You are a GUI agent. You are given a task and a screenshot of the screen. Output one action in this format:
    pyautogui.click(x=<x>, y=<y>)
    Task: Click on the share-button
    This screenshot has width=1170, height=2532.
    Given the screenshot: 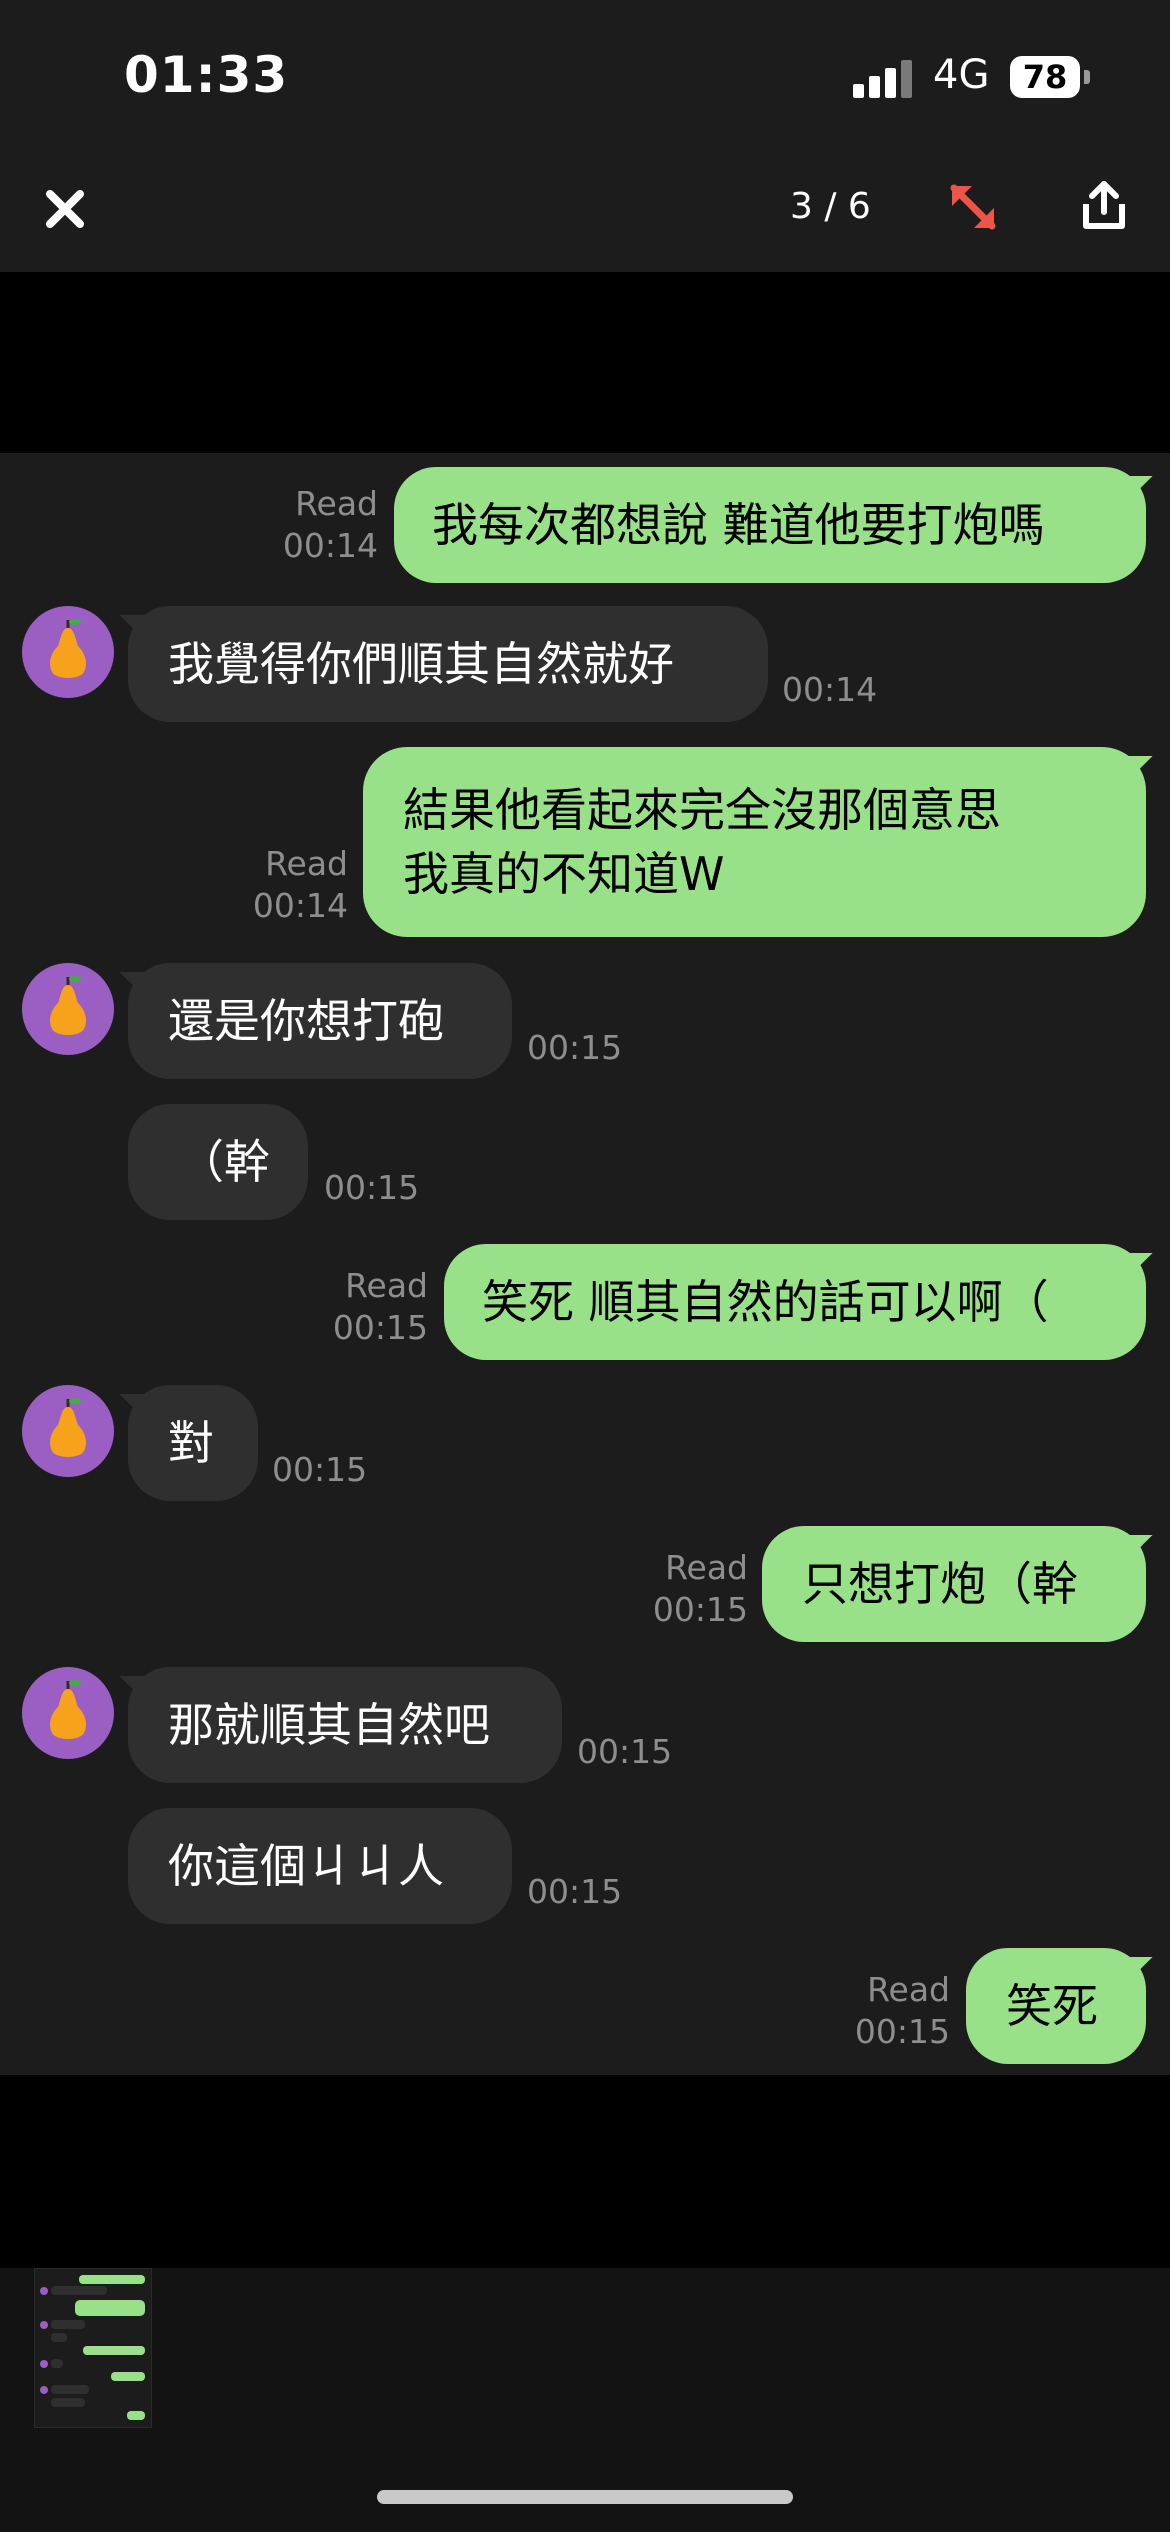 What is the action you would take?
    pyautogui.click(x=1104, y=206)
    